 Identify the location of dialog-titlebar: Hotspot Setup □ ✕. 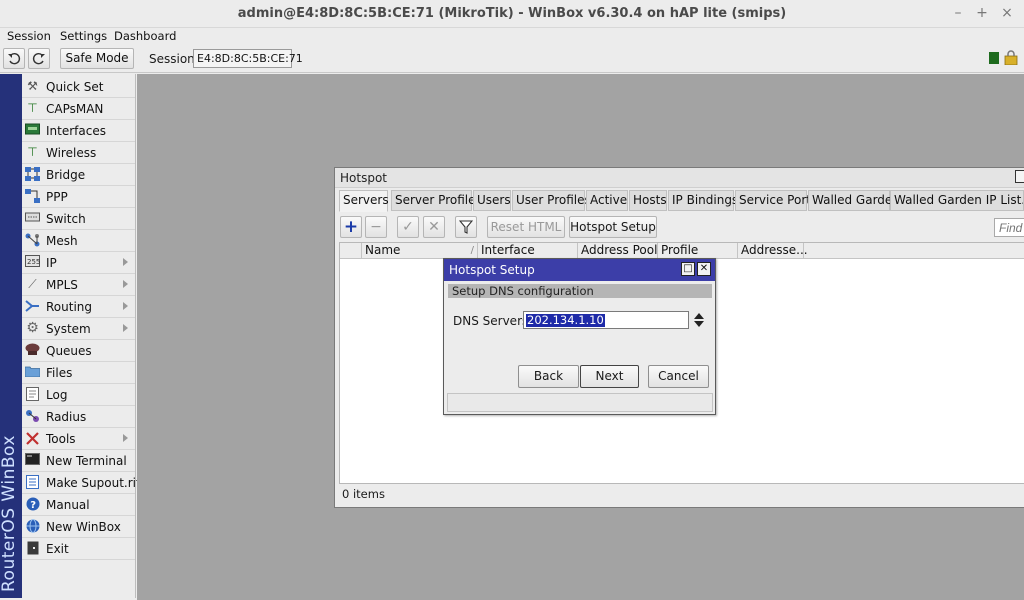
(579, 270).